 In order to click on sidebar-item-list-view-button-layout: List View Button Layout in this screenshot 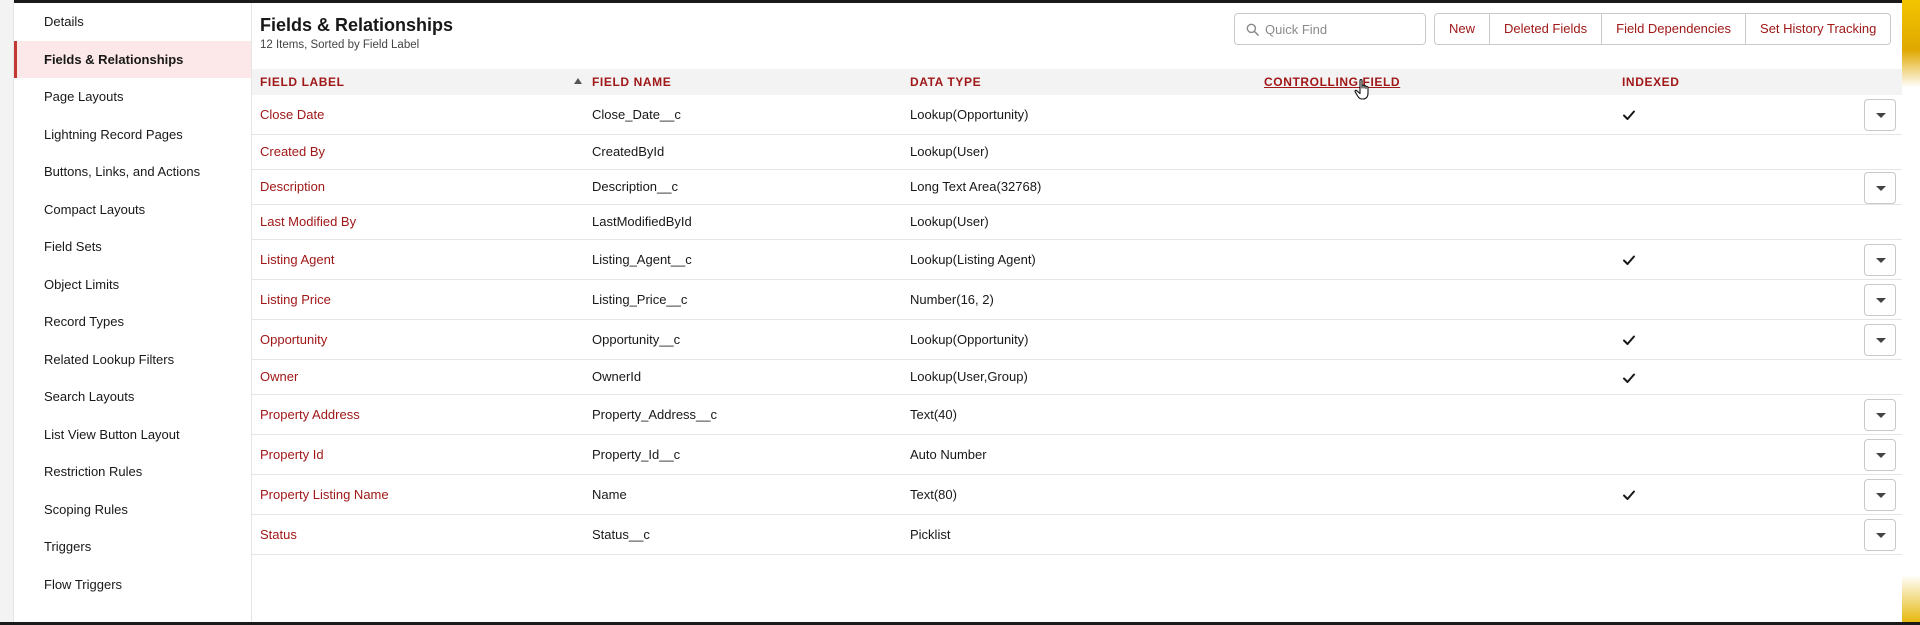, I will do `click(132, 435)`.